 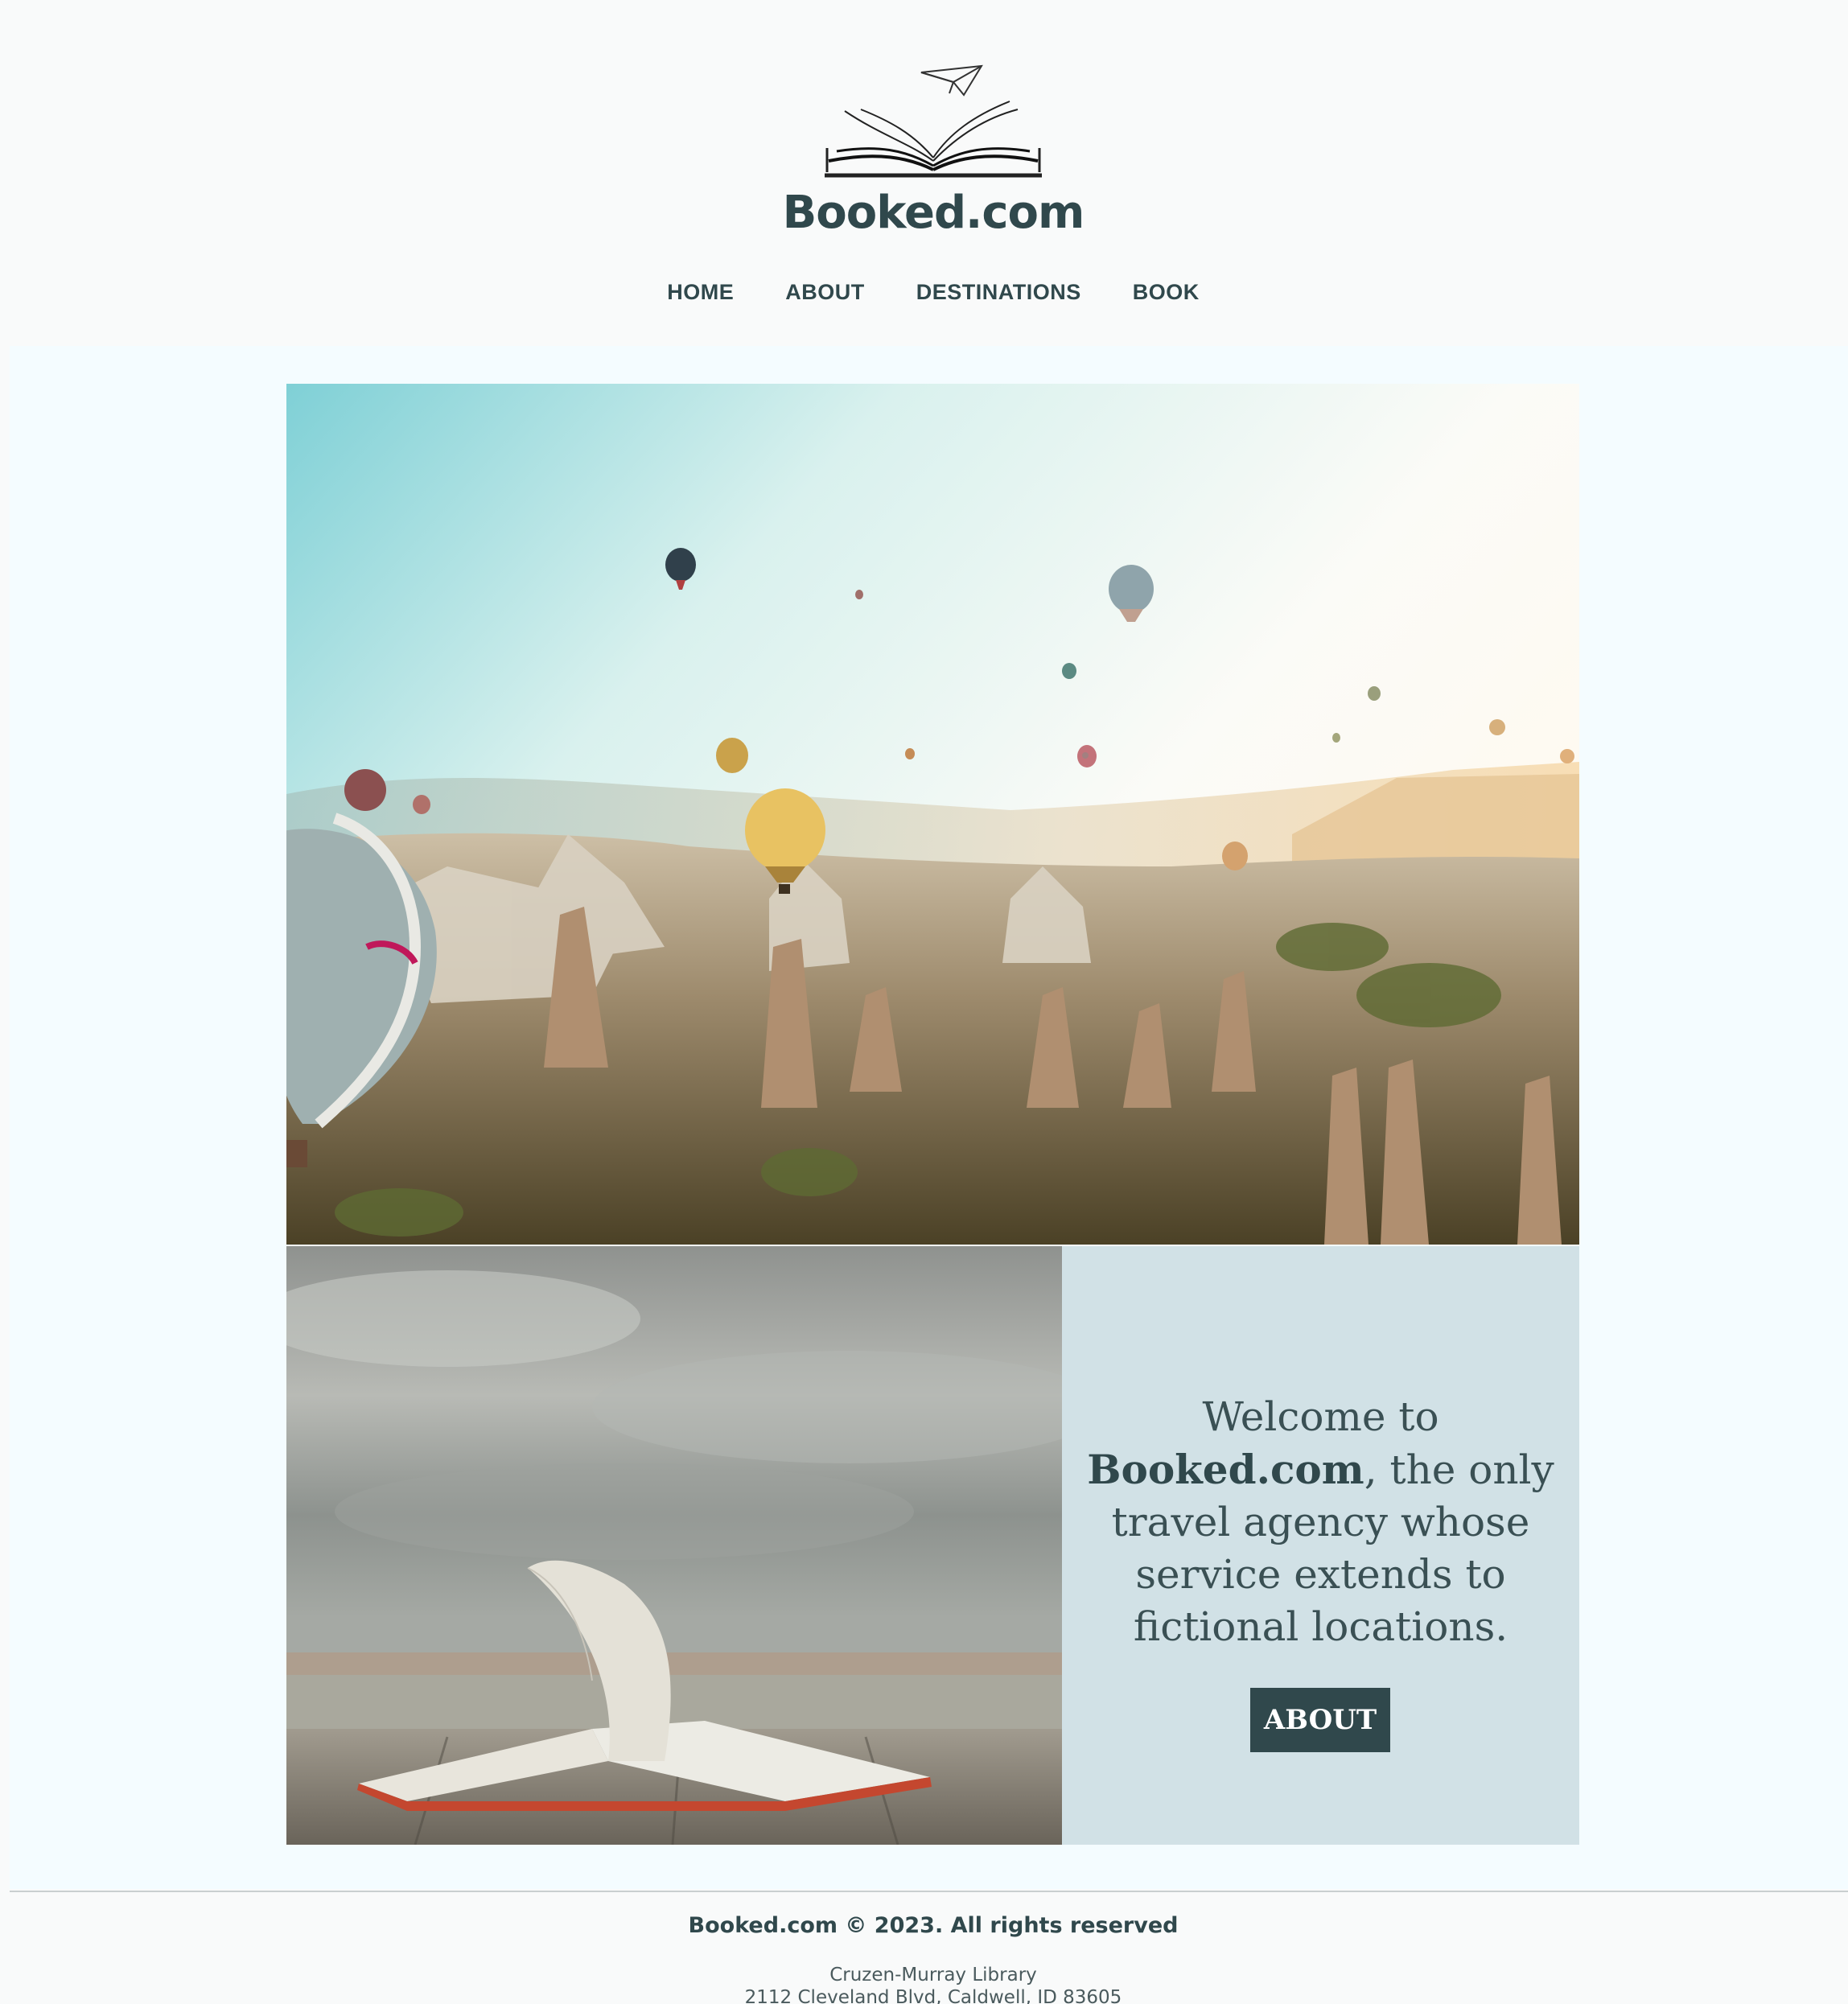 What do you see at coordinates (999, 292) in the screenshot?
I see `nav-destinations: DESTINATIONS` at bounding box center [999, 292].